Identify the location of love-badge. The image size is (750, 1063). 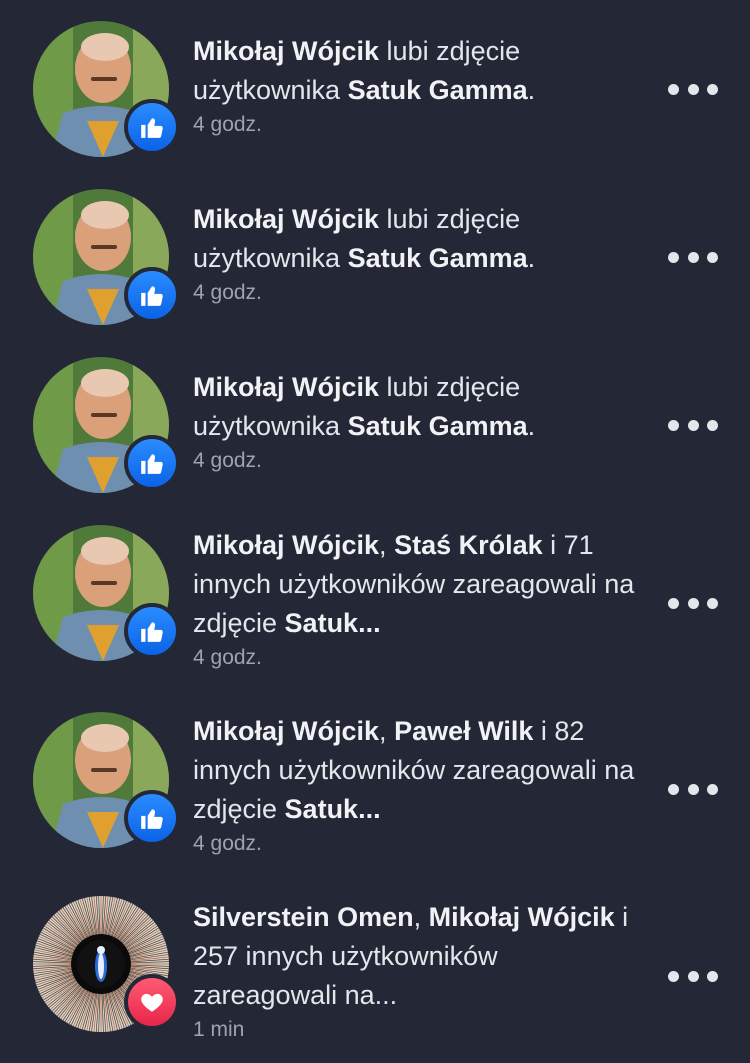
(152, 1002).